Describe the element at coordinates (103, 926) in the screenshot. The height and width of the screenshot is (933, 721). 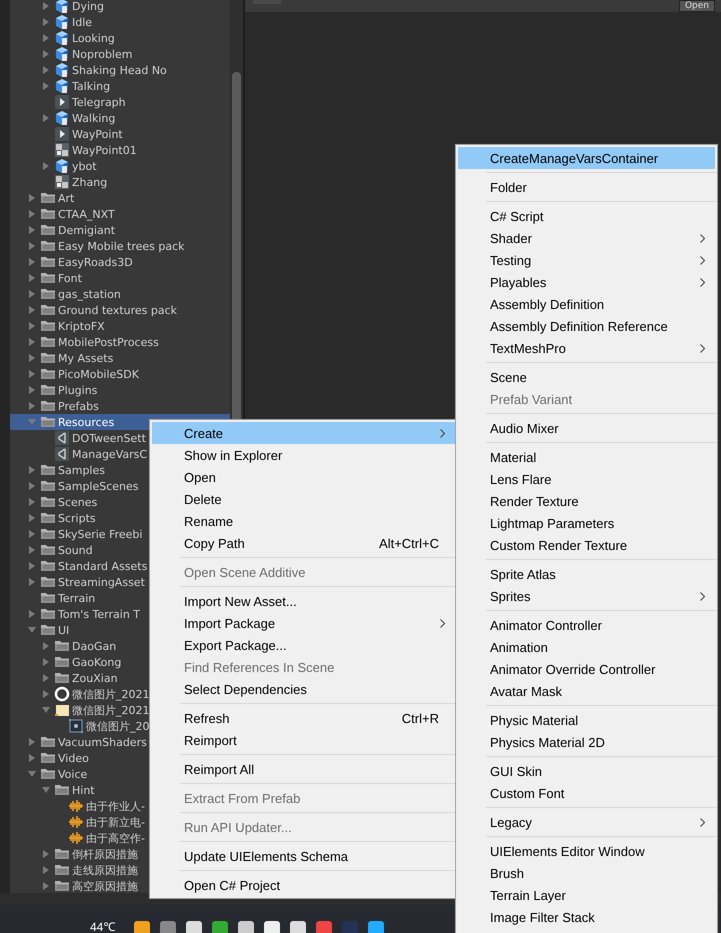
I see `temperature-text: 44℃` at that location.